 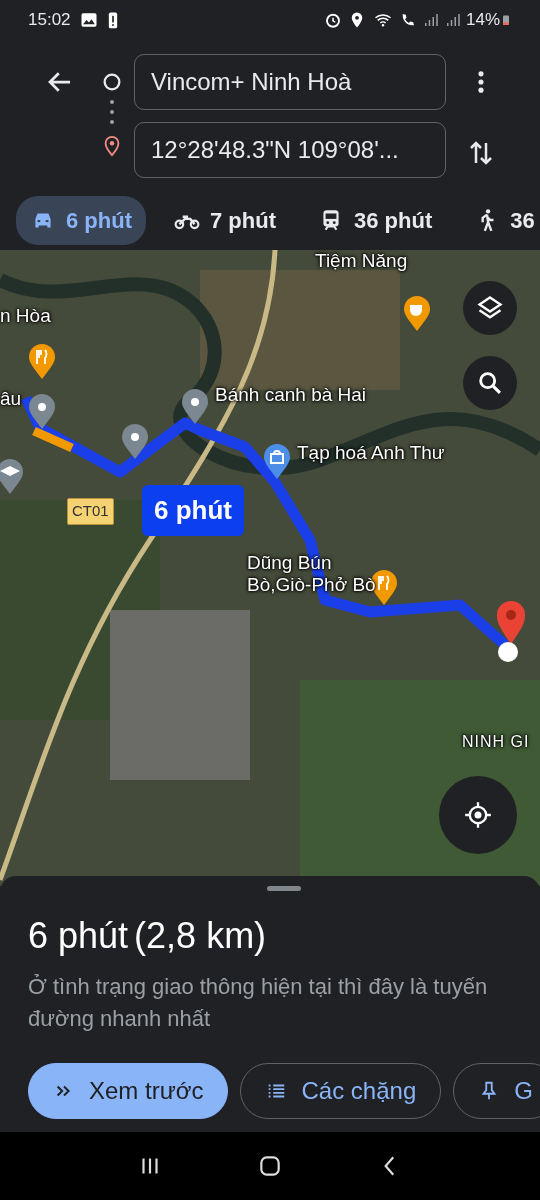 I want to click on route-time-label: 6 phút, so click(x=193, y=510).